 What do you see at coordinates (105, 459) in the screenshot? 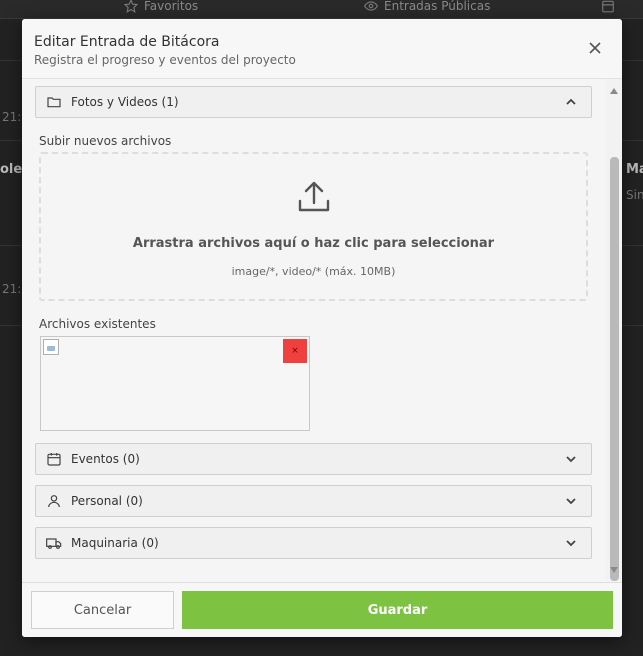
I see `accordion-label: Eventos (0)` at bounding box center [105, 459].